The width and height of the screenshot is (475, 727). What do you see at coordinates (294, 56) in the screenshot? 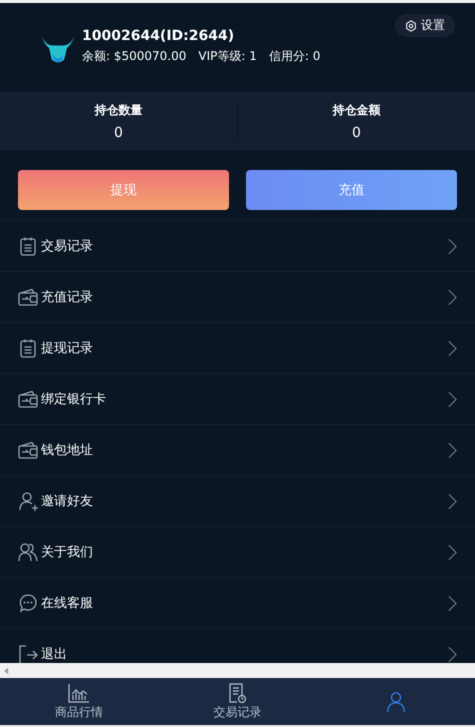
I see `credit-score-text: 信用分: 0` at bounding box center [294, 56].